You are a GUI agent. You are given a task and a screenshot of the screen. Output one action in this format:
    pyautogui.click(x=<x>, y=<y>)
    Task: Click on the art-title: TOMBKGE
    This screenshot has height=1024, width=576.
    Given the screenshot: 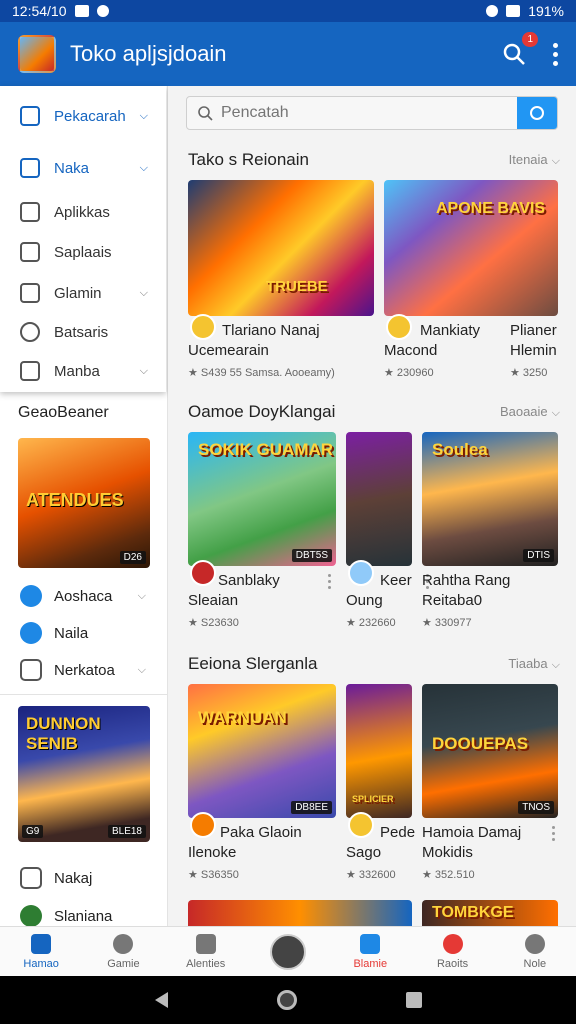 What is the action you would take?
    pyautogui.click(x=473, y=912)
    